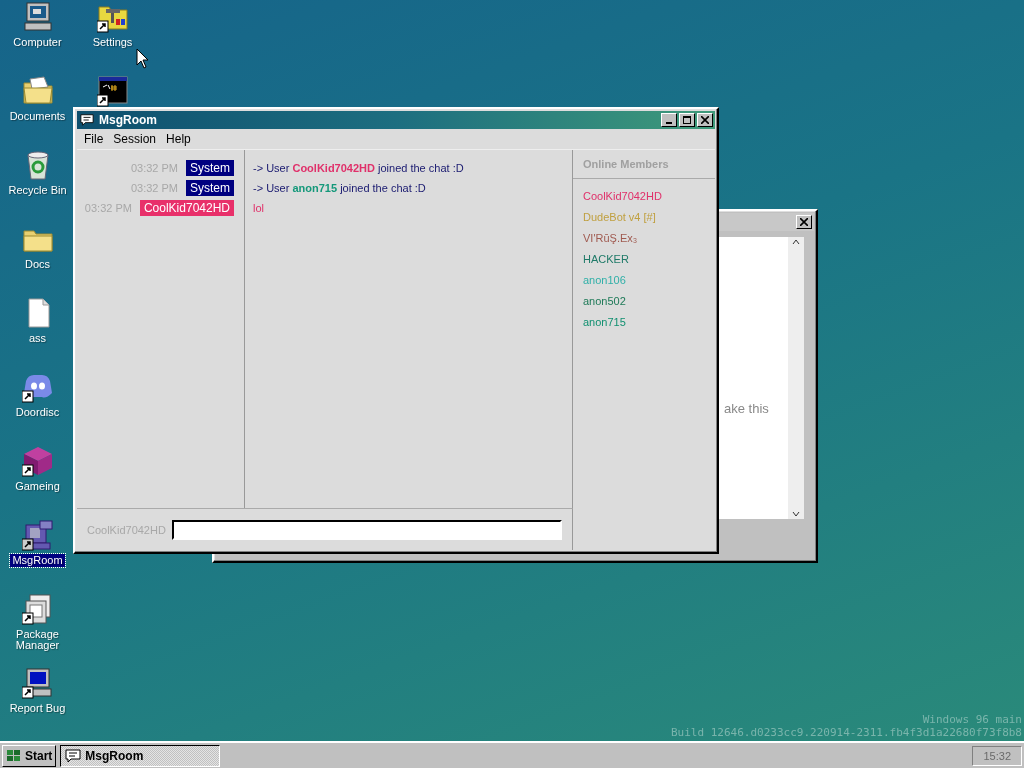  I want to click on maximize-icon, so click(687, 120).